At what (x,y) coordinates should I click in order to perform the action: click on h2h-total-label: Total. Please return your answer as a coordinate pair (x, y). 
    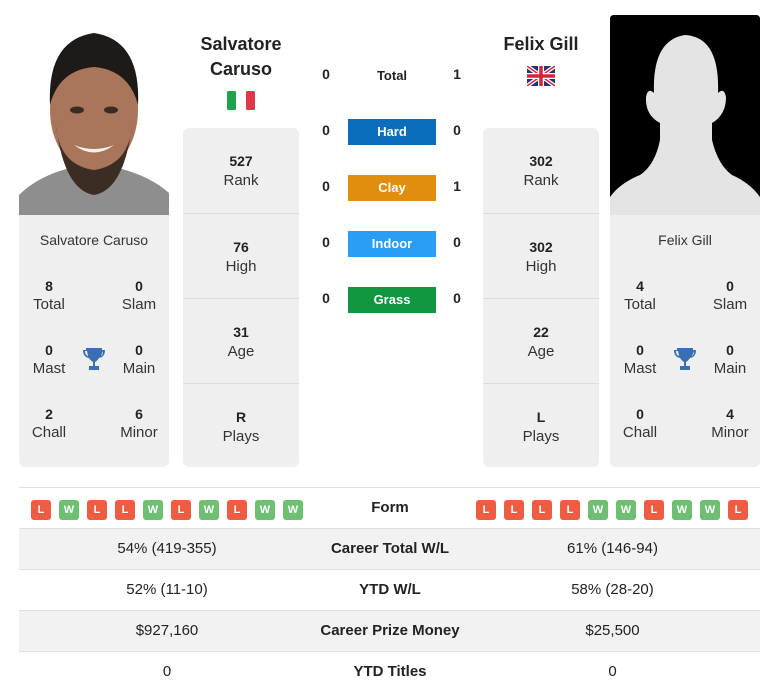
    Looking at the image, I should click on (392, 75).